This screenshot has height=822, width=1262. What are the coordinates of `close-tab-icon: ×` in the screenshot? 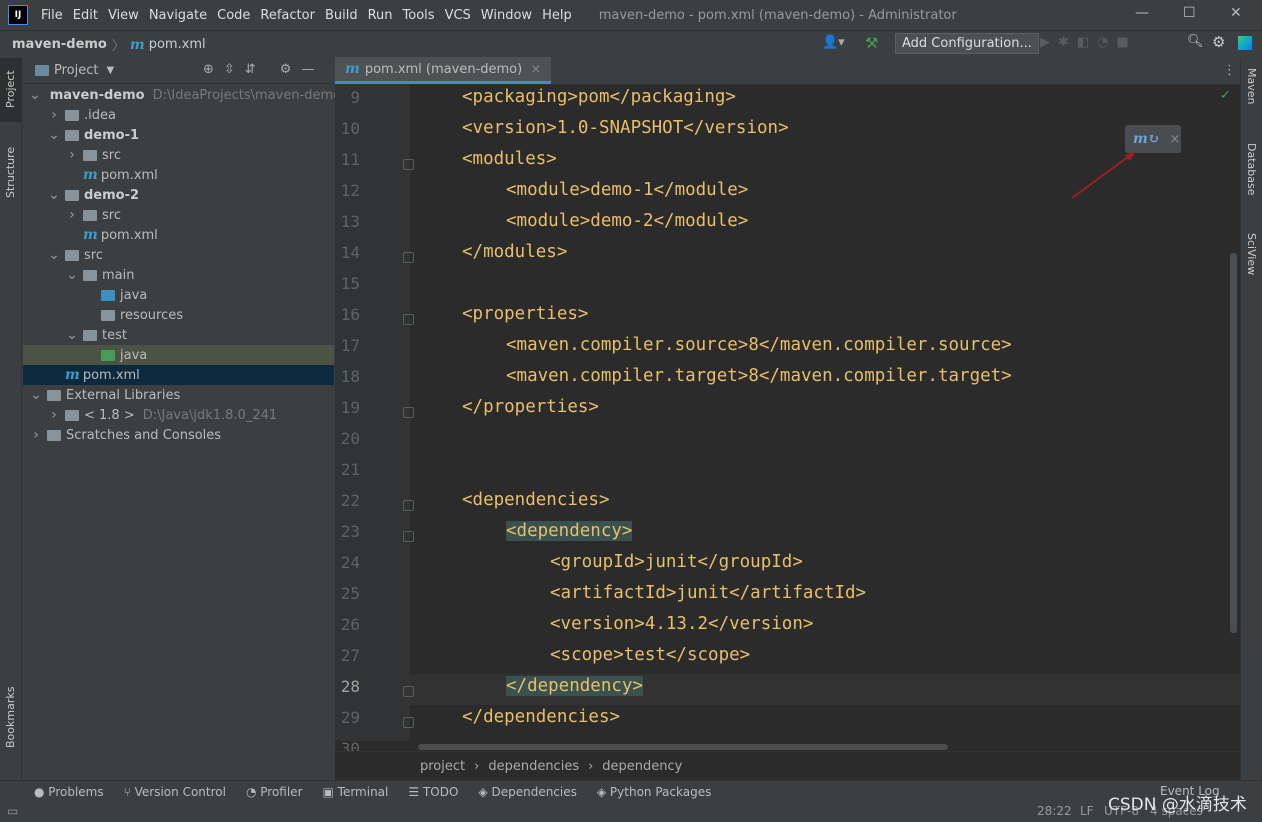 It's located at (535, 69).